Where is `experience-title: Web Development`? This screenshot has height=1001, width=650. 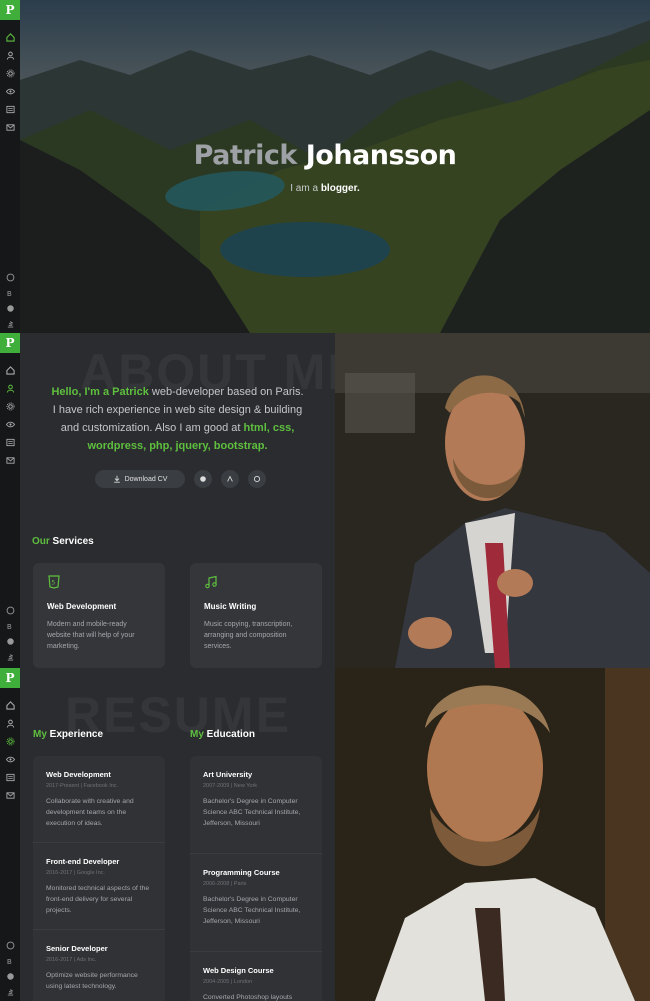 experience-title: Web Development is located at coordinates (78, 774).